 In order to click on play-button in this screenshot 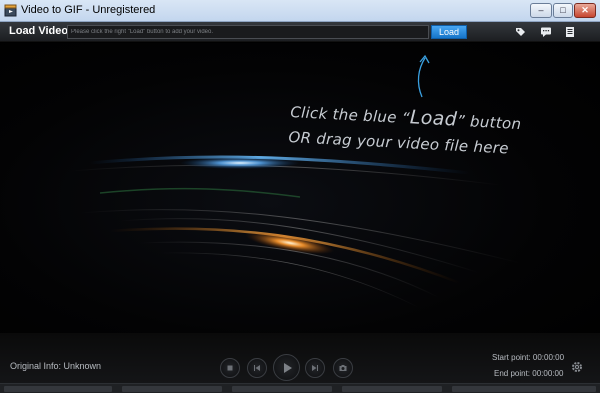, I will do `click(286, 367)`.